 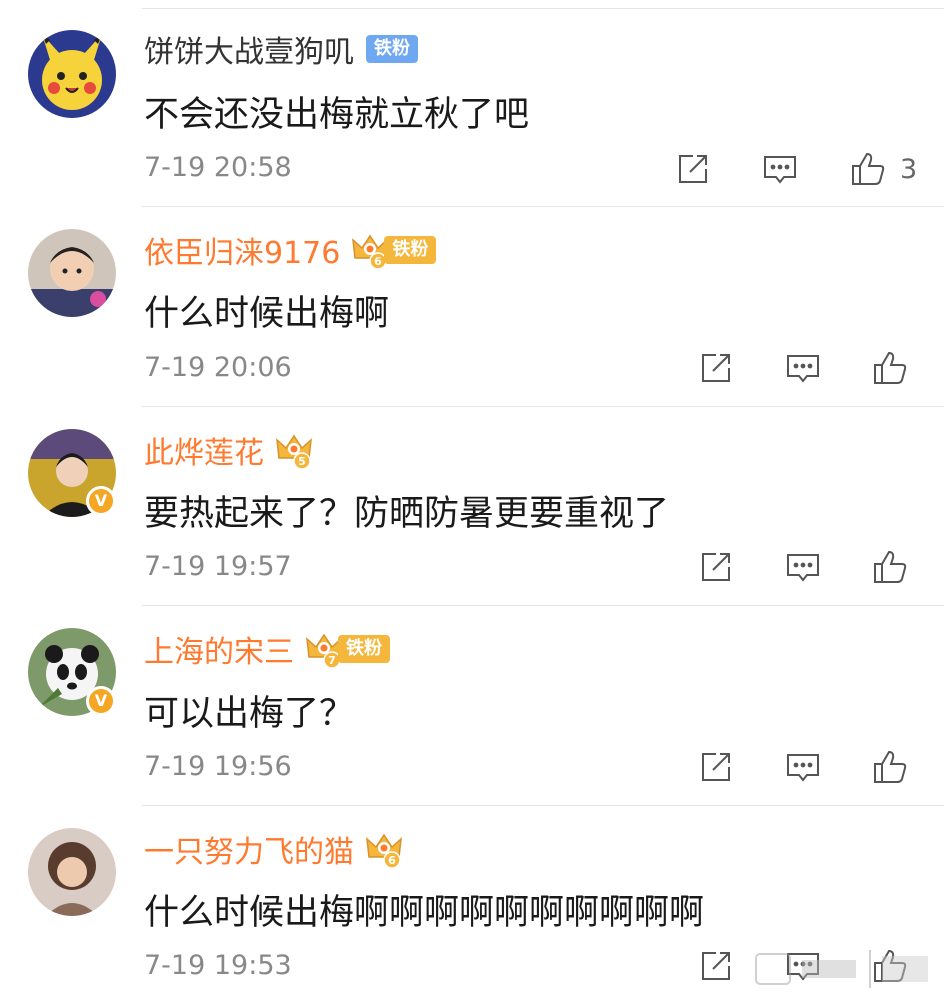 What do you see at coordinates (332, 660) in the screenshot?
I see `crown-level: 7` at bounding box center [332, 660].